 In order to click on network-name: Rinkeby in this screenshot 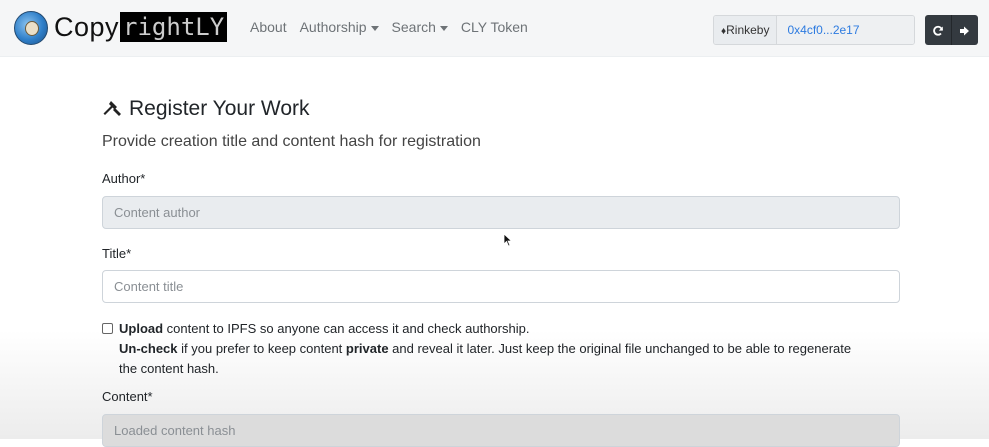, I will do `click(748, 30)`.